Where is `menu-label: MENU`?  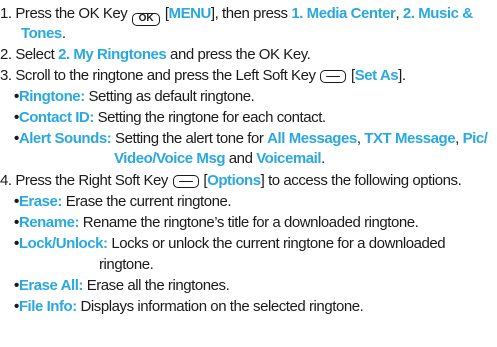 menu-label: MENU is located at coordinates (190, 13).